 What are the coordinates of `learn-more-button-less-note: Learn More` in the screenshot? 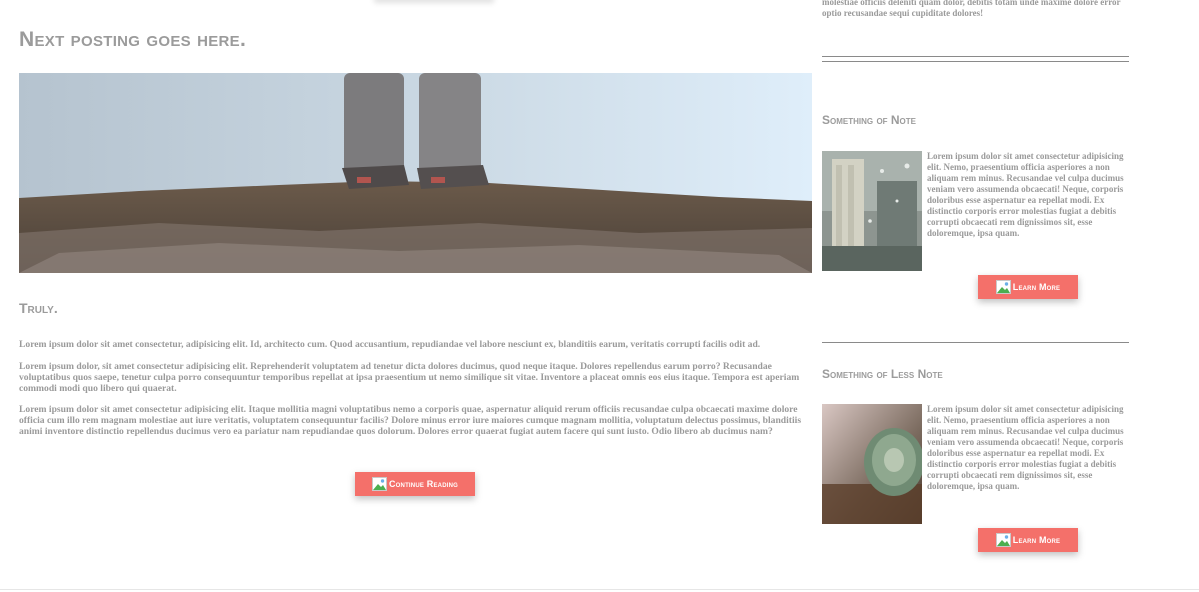 It's located at (1028, 540).